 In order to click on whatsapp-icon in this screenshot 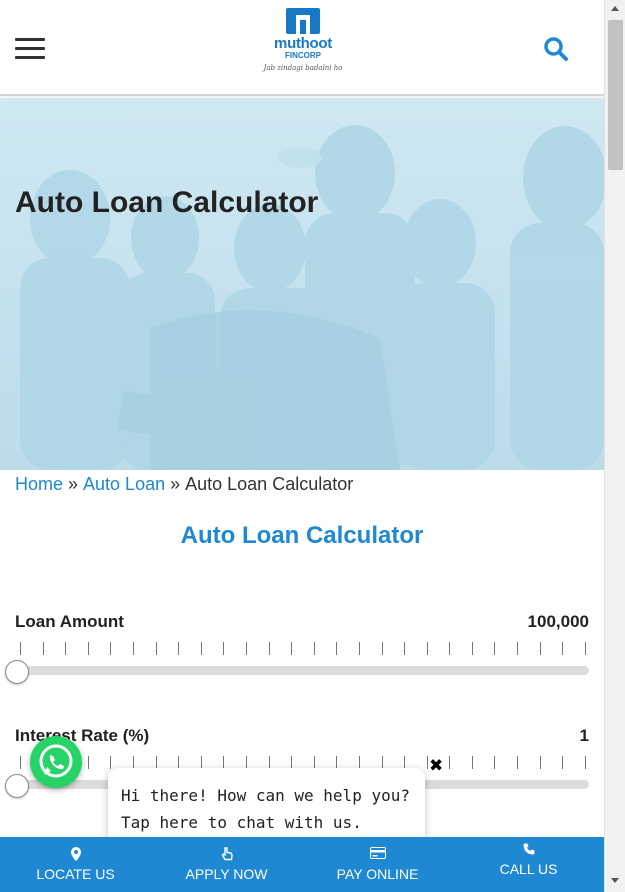, I will do `click(56, 762)`.